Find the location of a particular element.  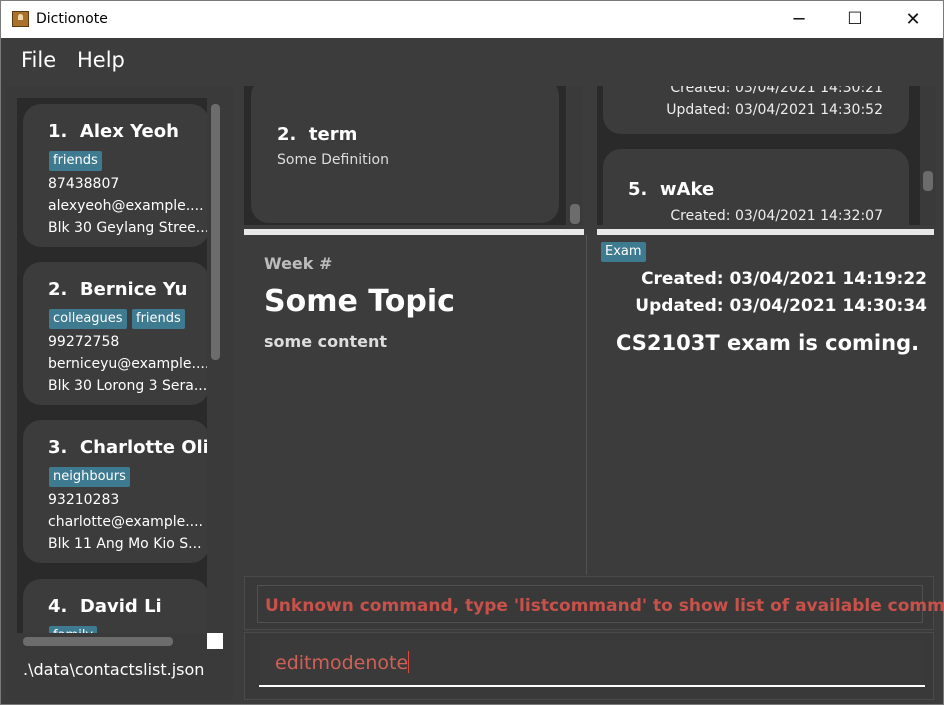

app-icon is located at coordinates (20, 19).